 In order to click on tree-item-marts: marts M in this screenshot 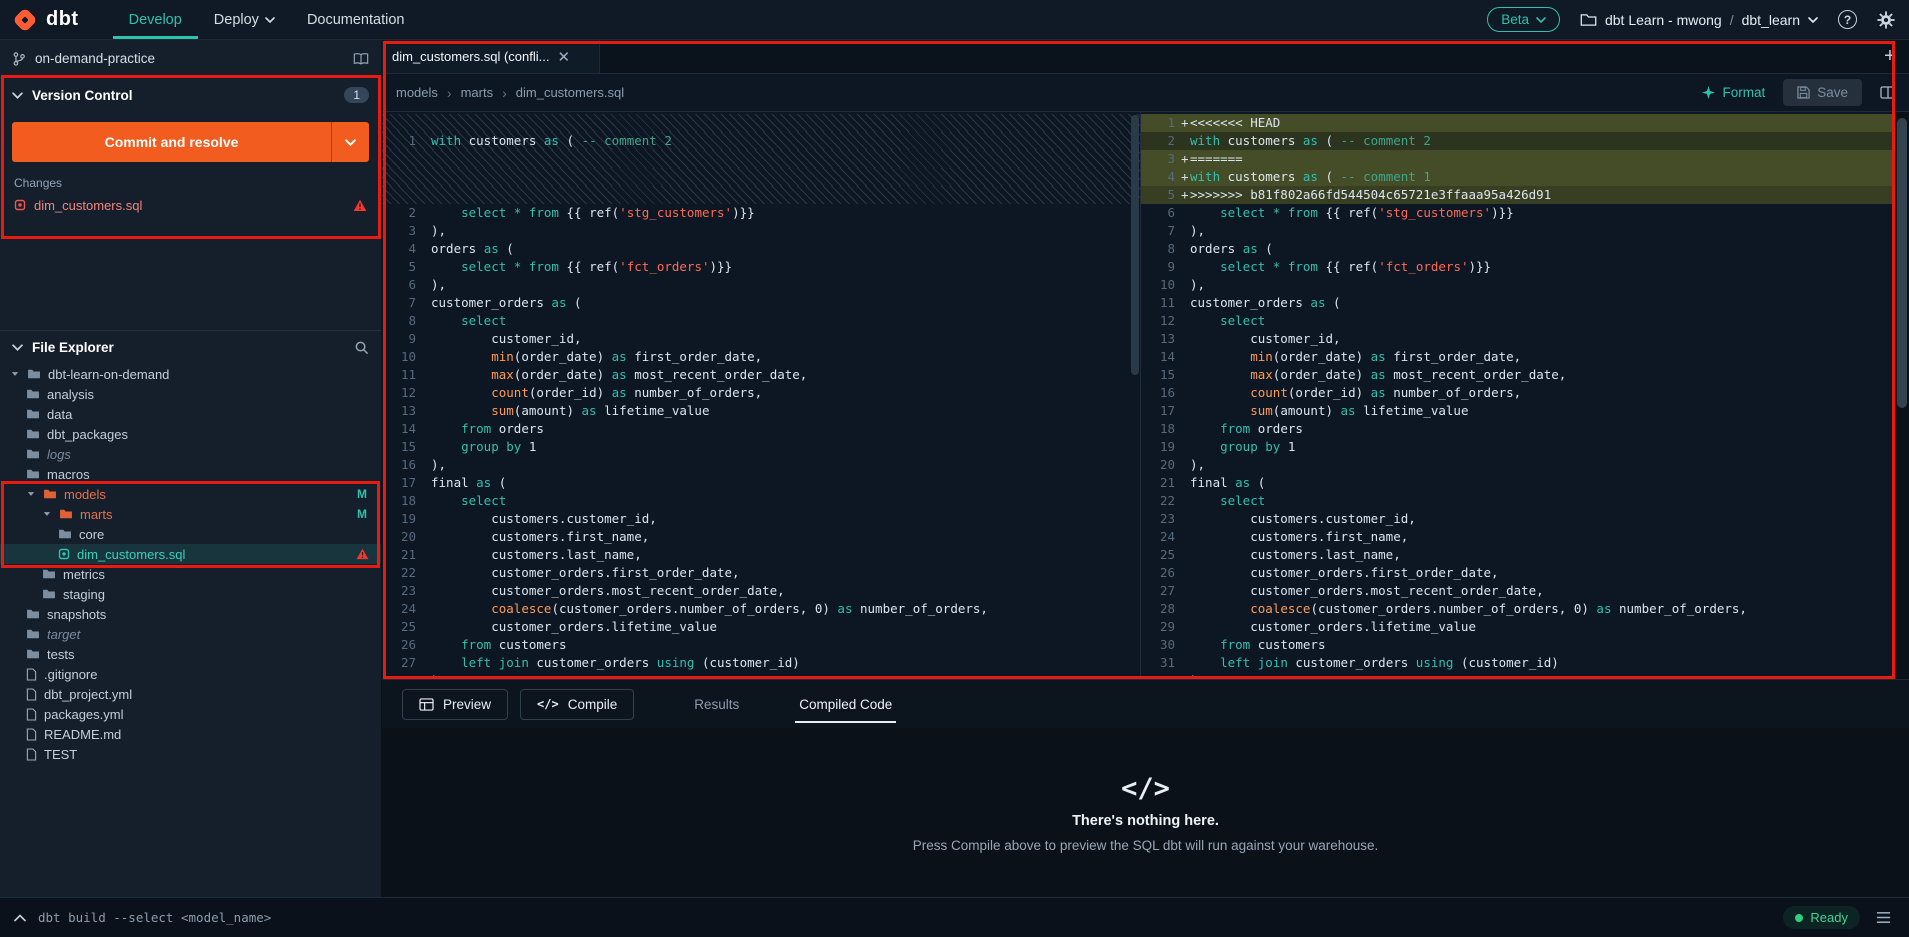, I will do `click(190, 514)`.